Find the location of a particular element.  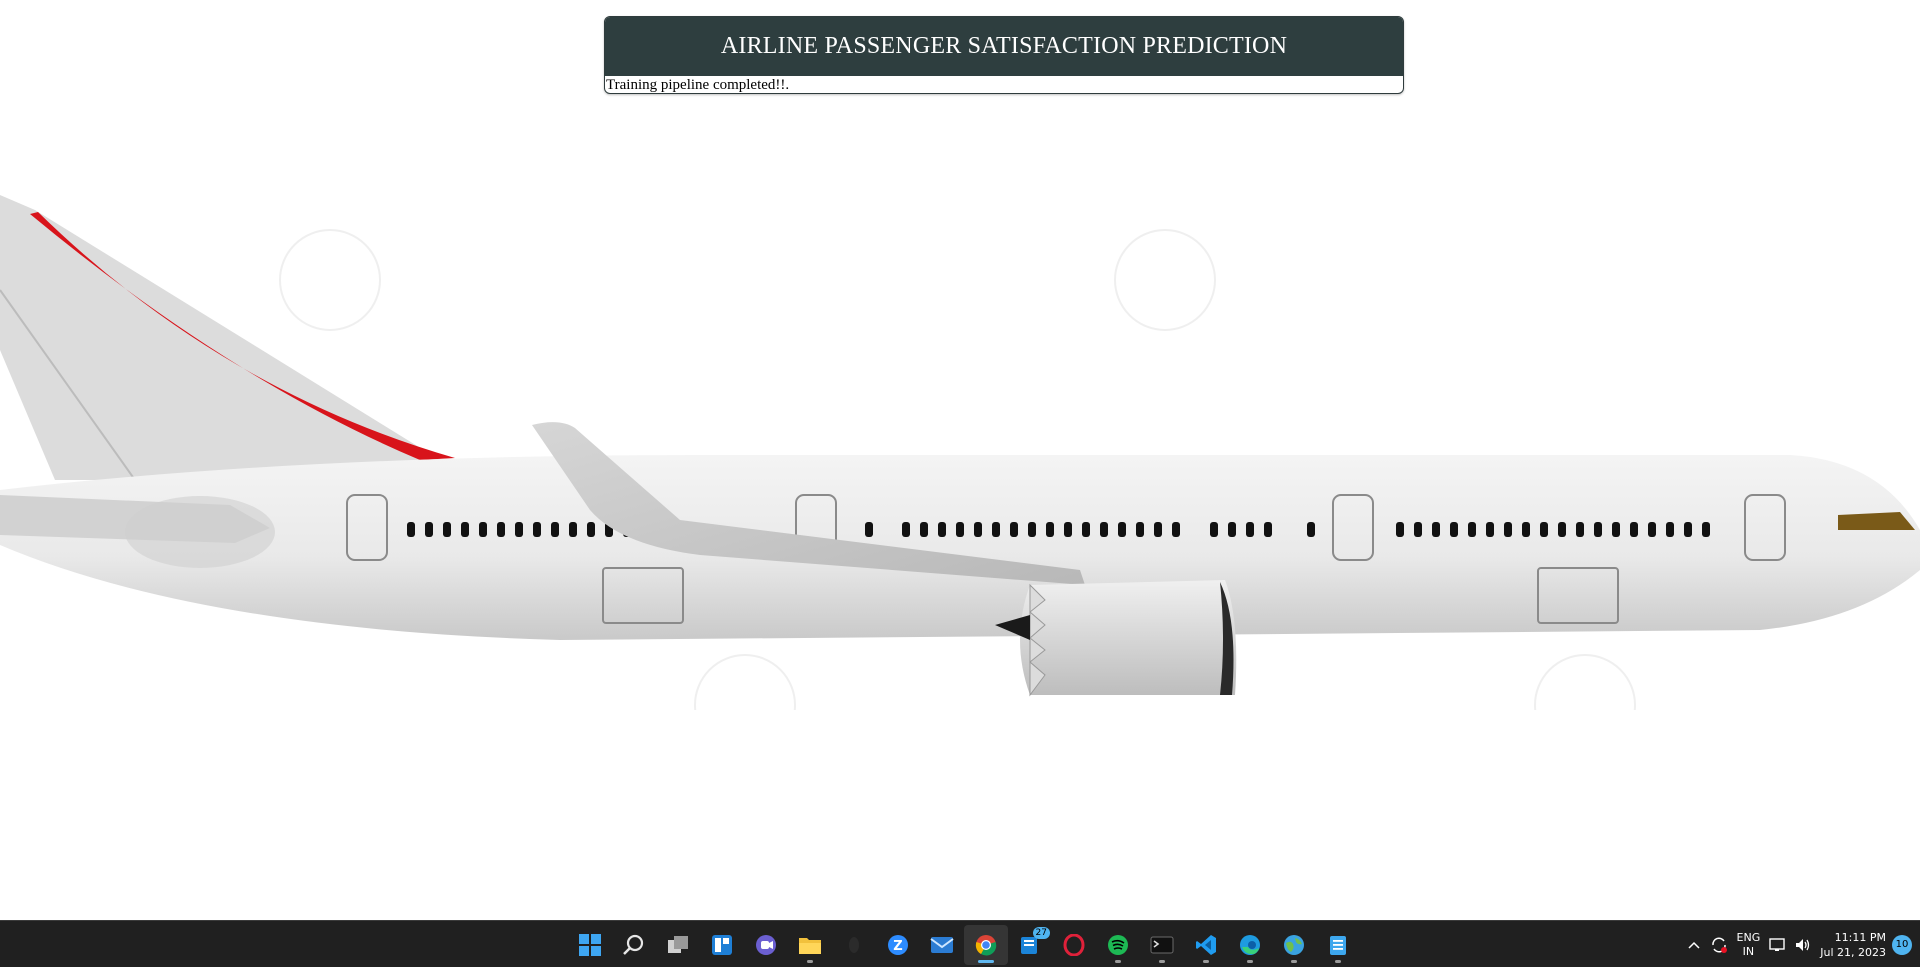

sync-icon is located at coordinates (1719, 944).